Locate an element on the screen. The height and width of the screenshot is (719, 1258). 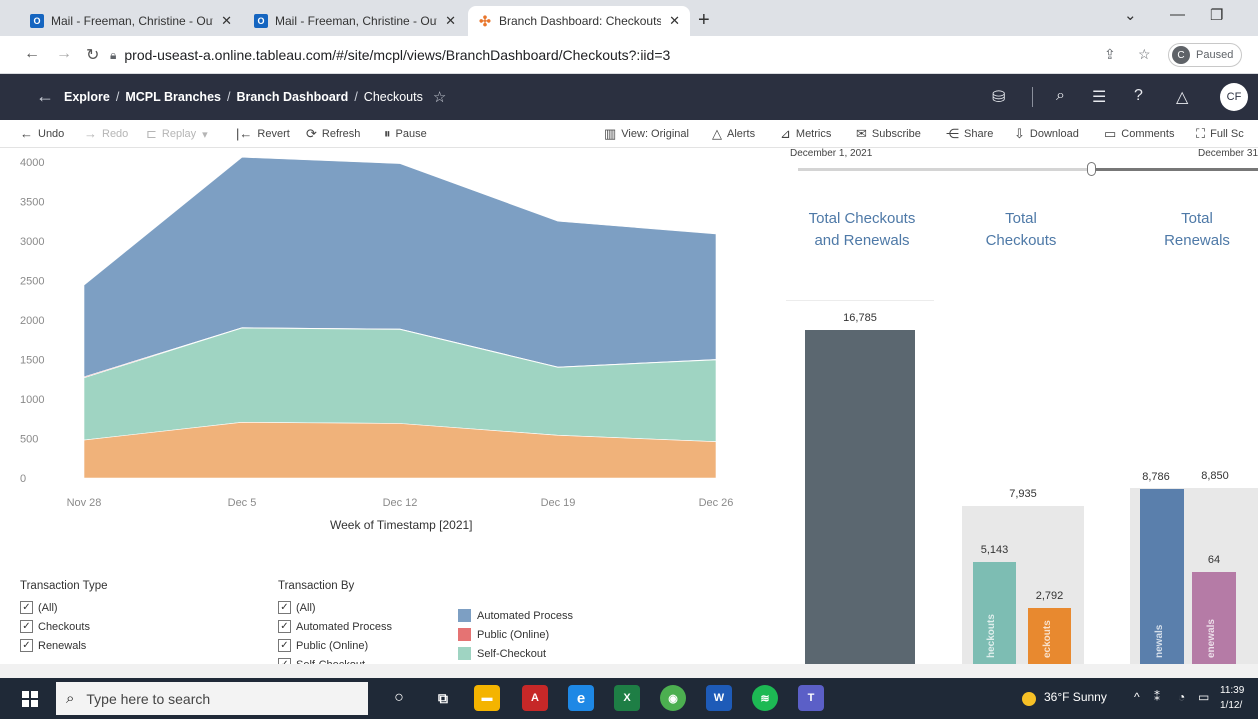
legend-item-self-checkout: Self-Checkout is located at coordinates (515, 653).